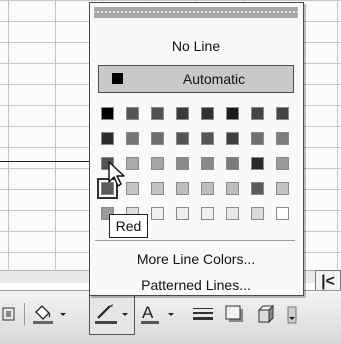  I want to click on toolbar-options-icon, so click(292, 314).